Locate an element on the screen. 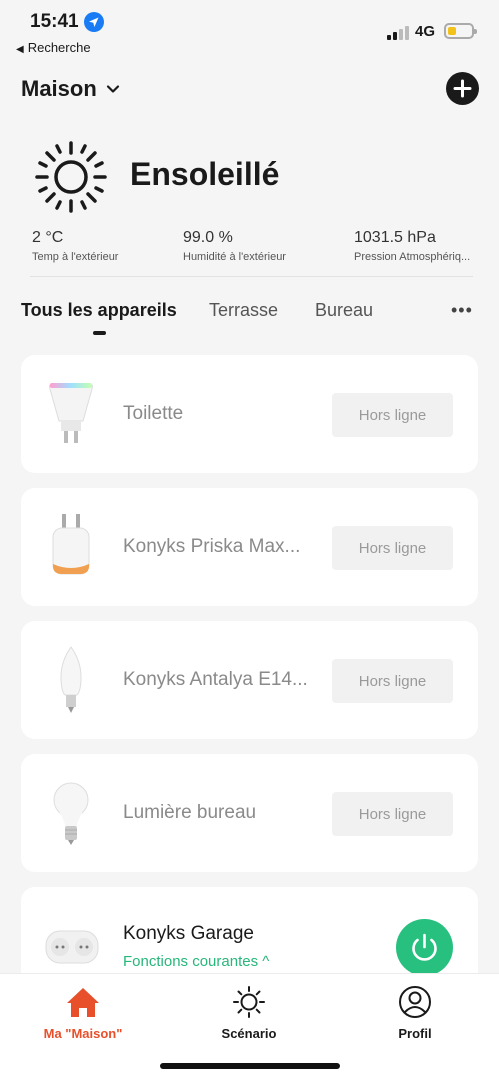 This screenshot has width=499, height=1080. power-icon is located at coordinates (424, 947).